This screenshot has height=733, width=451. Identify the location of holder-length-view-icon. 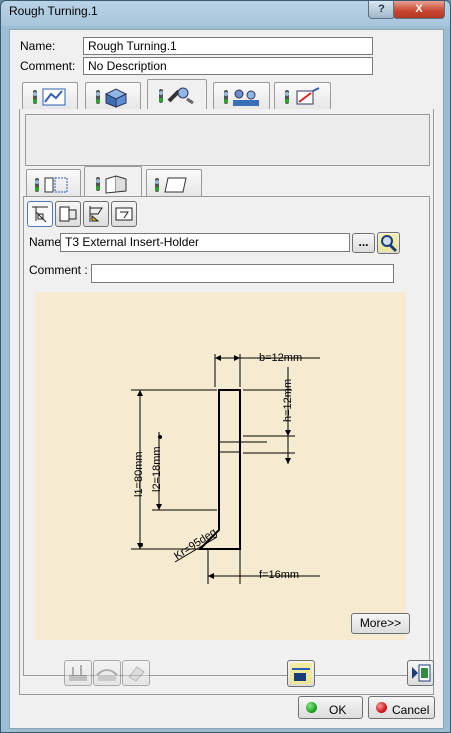
(124, 214).